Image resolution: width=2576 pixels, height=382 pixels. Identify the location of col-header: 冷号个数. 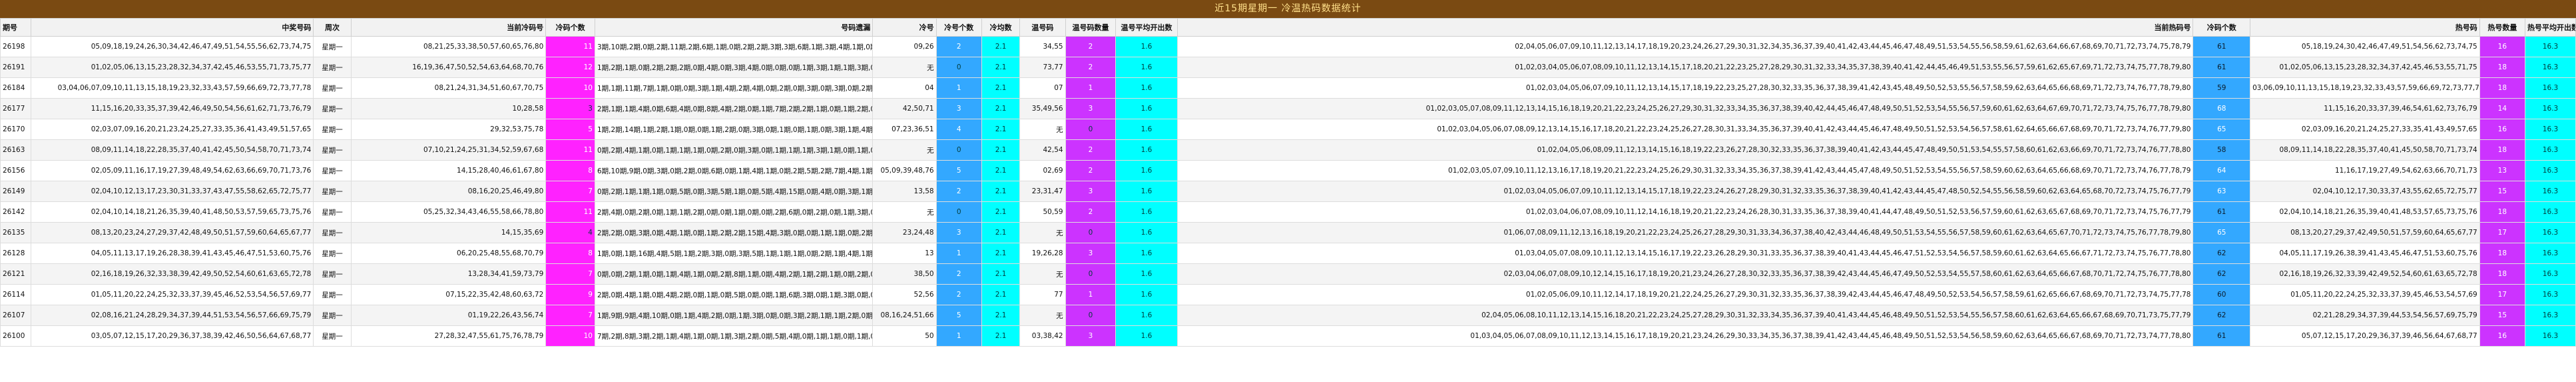
(959, 27).